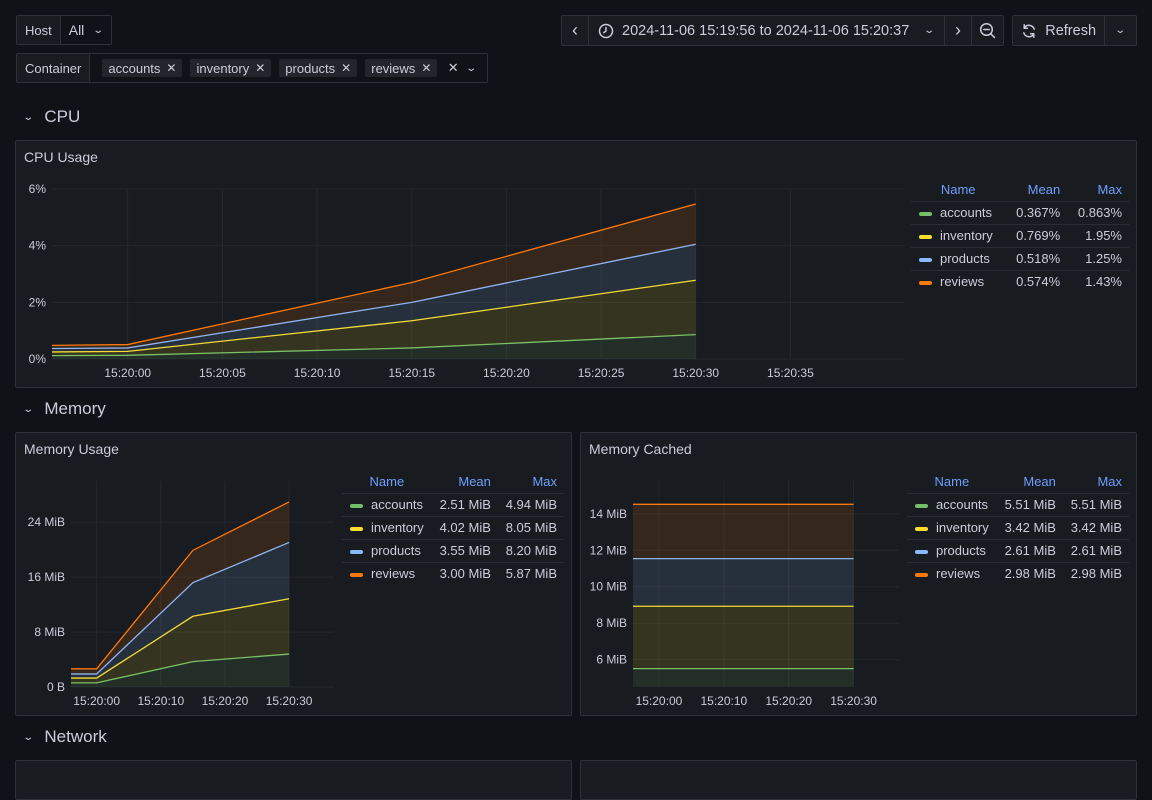 This screenshot has width=1152, height=800. Describe the element at coordinates (743, 637) in the screenshot. I see `area-inventory` at that location.